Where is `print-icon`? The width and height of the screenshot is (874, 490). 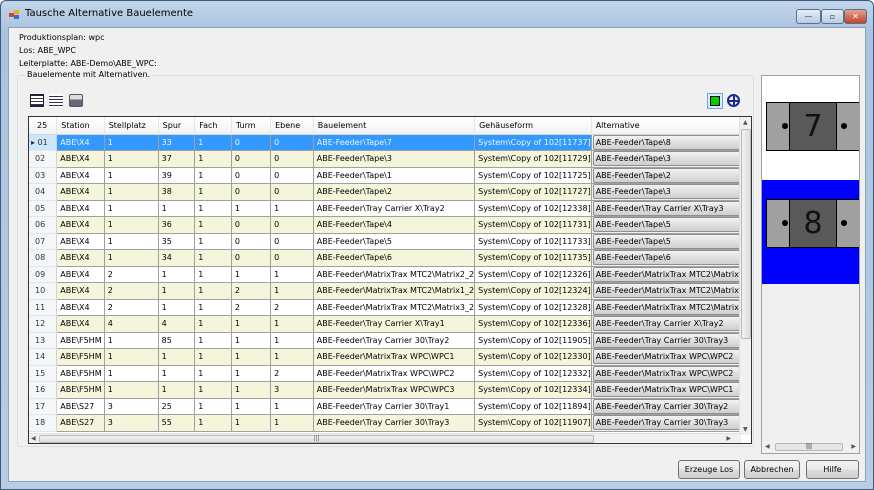
print-icon is located at coordinates (76, 100).